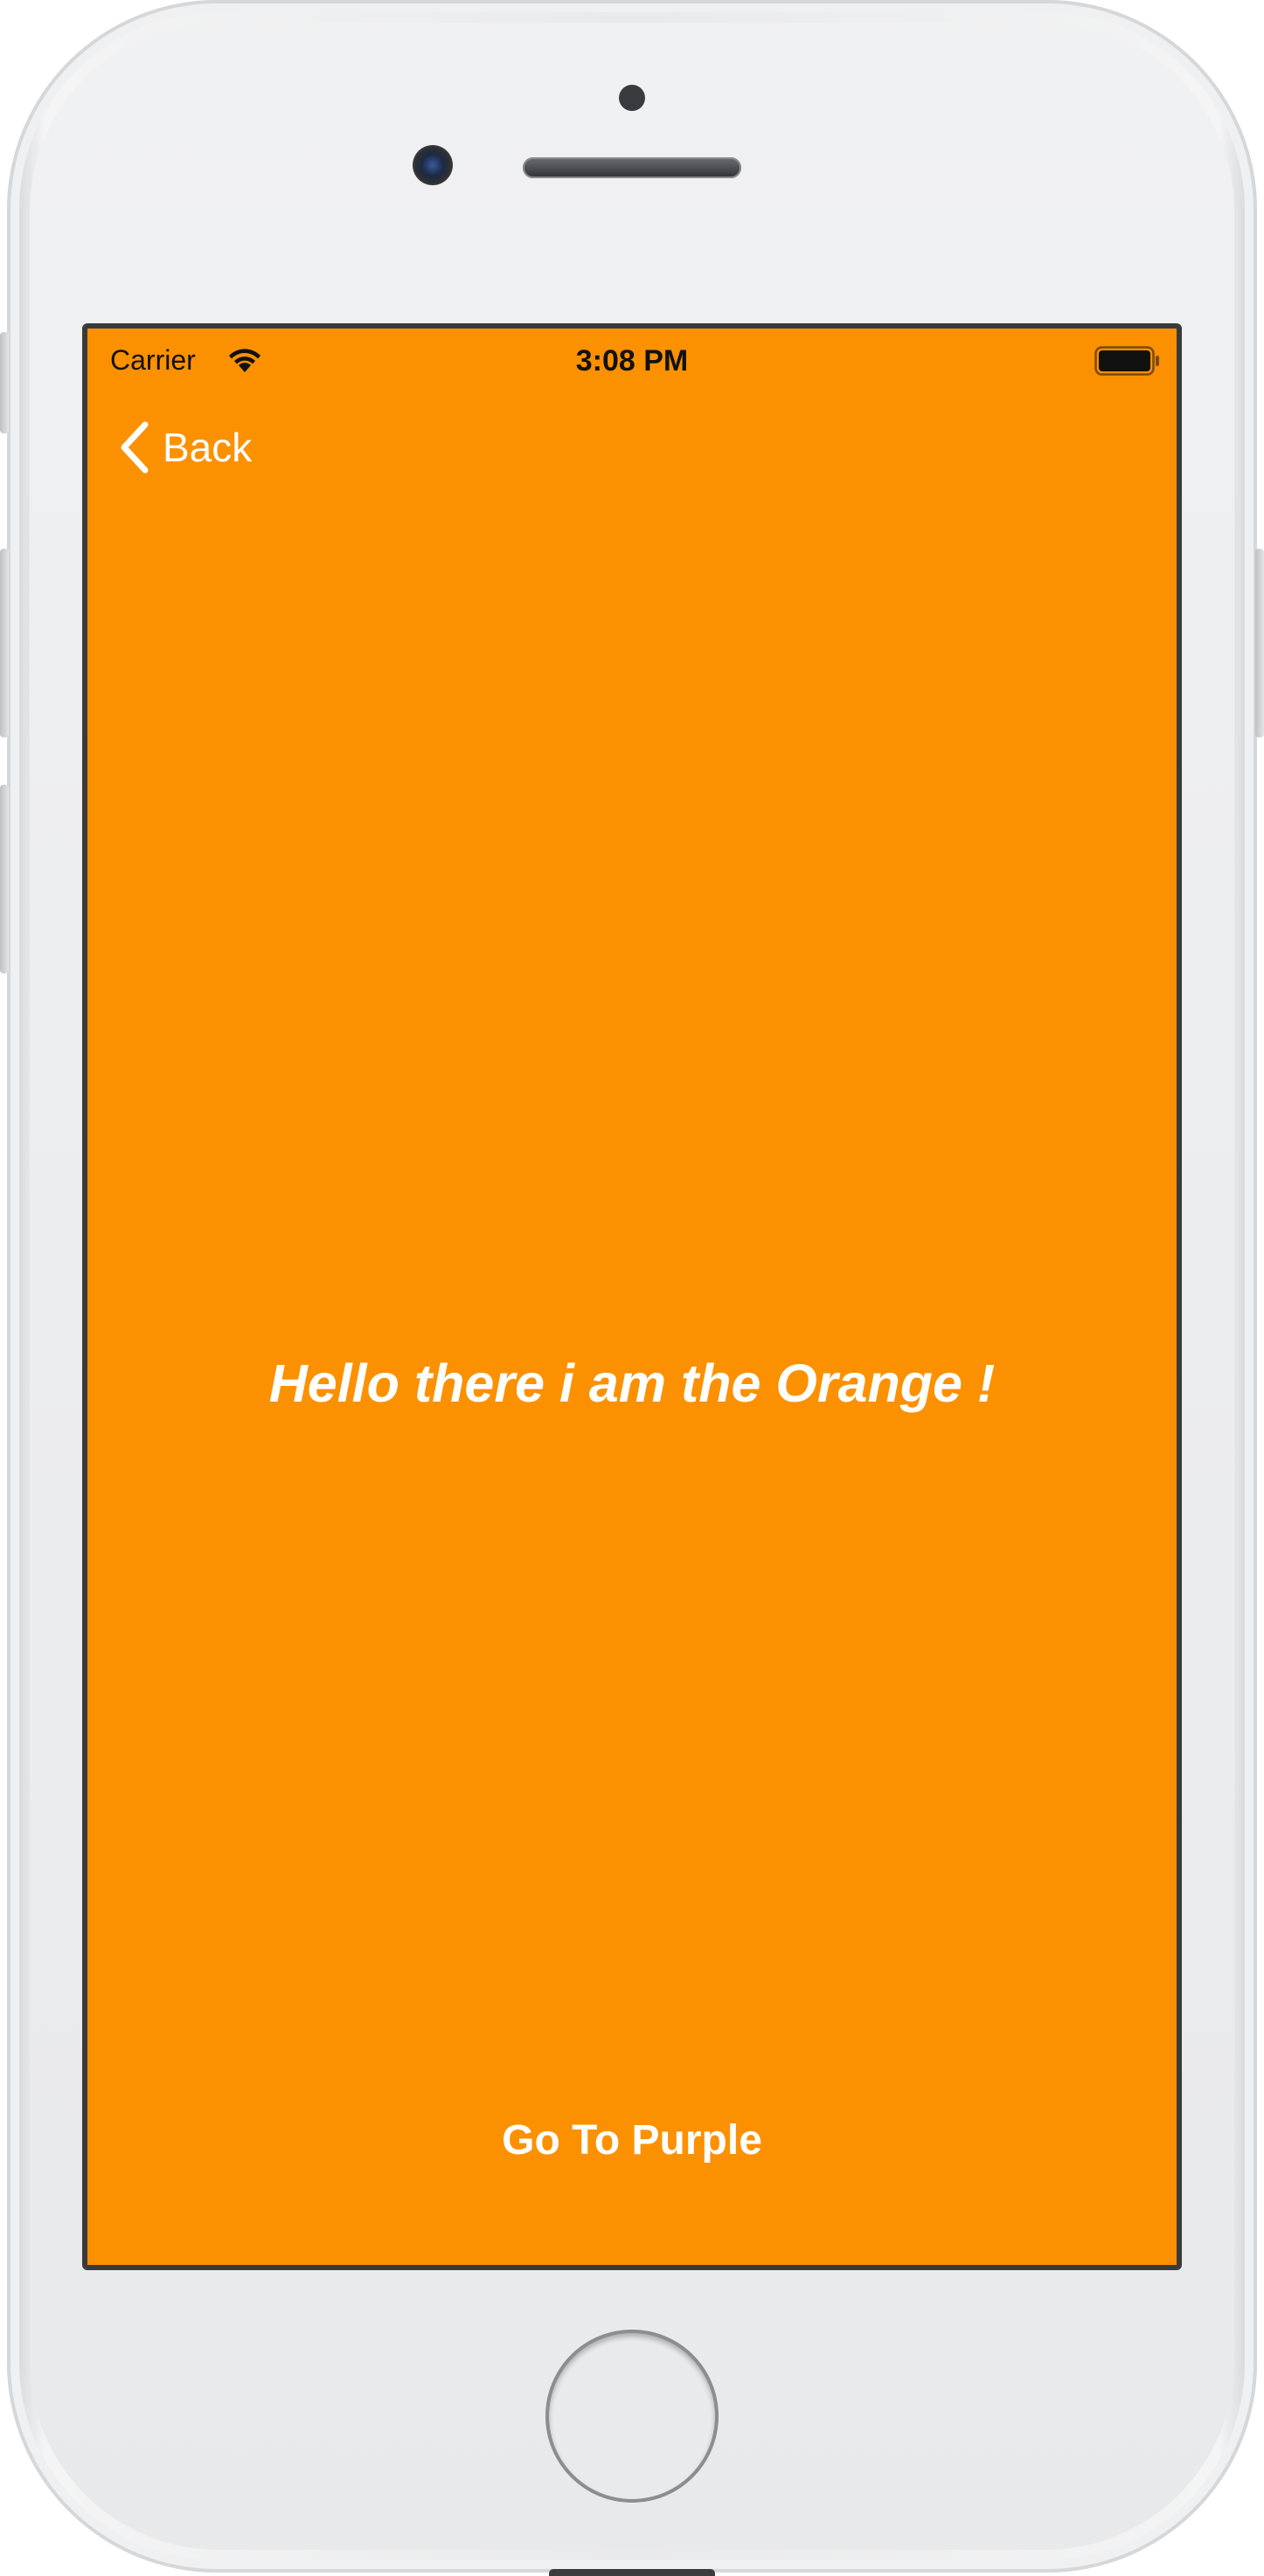 Image resolution: width=1264 pixels, height=2576 pixels. What do you see at coordinates (632, 360) in the screenshot?
I see `status-time: 3:08 PM` at bounding box center [632, 360].